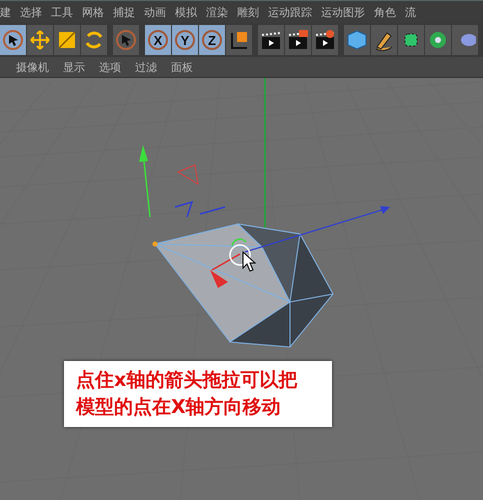 The width and height of the screenshot is (483, 500). What do you see at coordinates (217, 12) in the screenshot?
I see `menu-item: 渲染` at bounding box center [217, 12].